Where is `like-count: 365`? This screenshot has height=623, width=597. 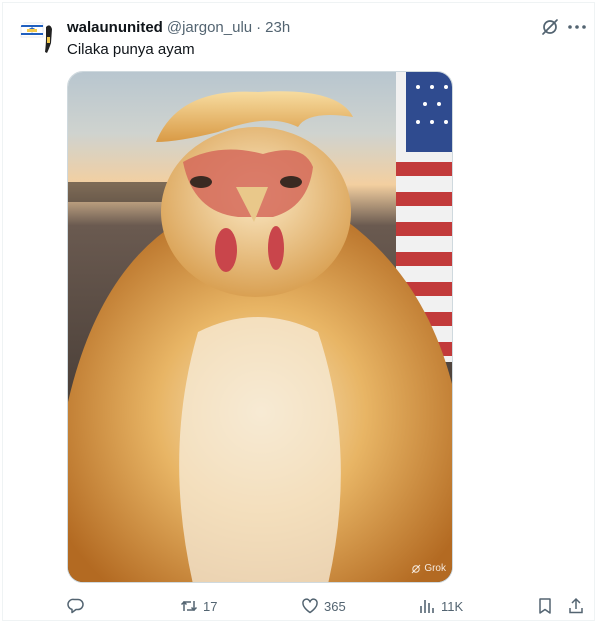 like-count: 365 is located at coordinates (335, 606).